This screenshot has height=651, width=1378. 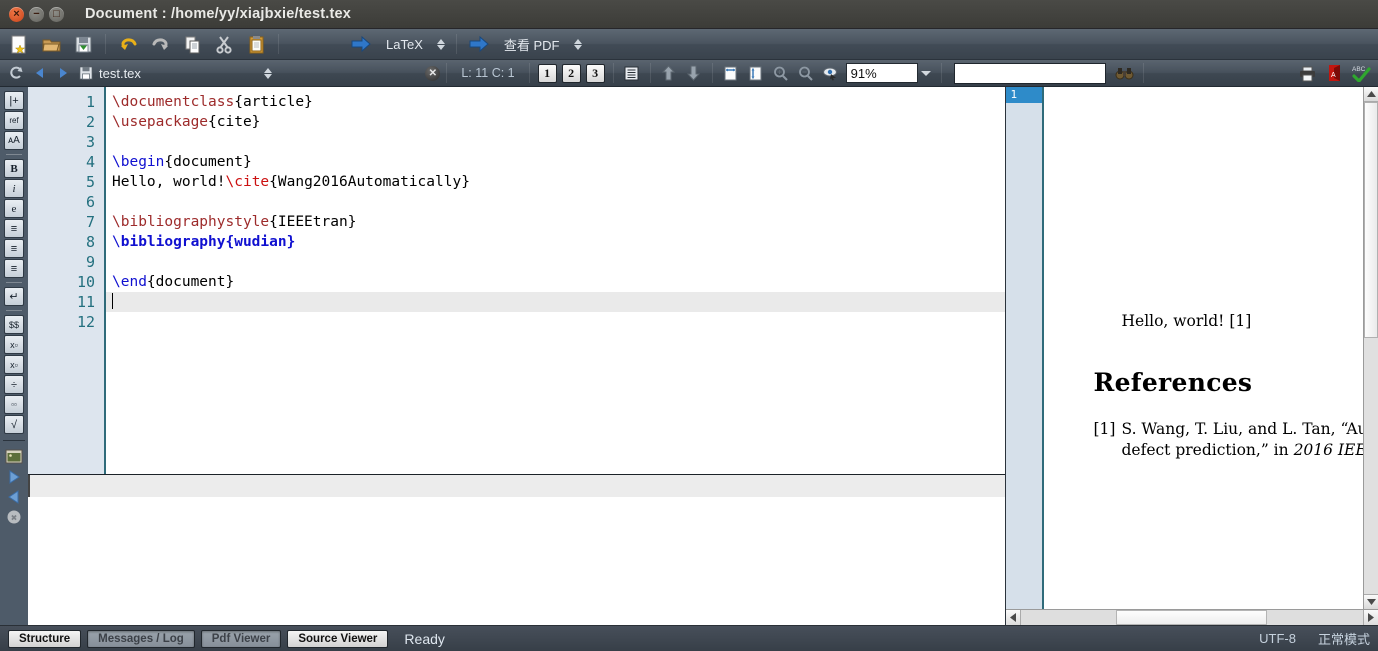 I want to click on insert-image-button, so click(x=14, y=456).